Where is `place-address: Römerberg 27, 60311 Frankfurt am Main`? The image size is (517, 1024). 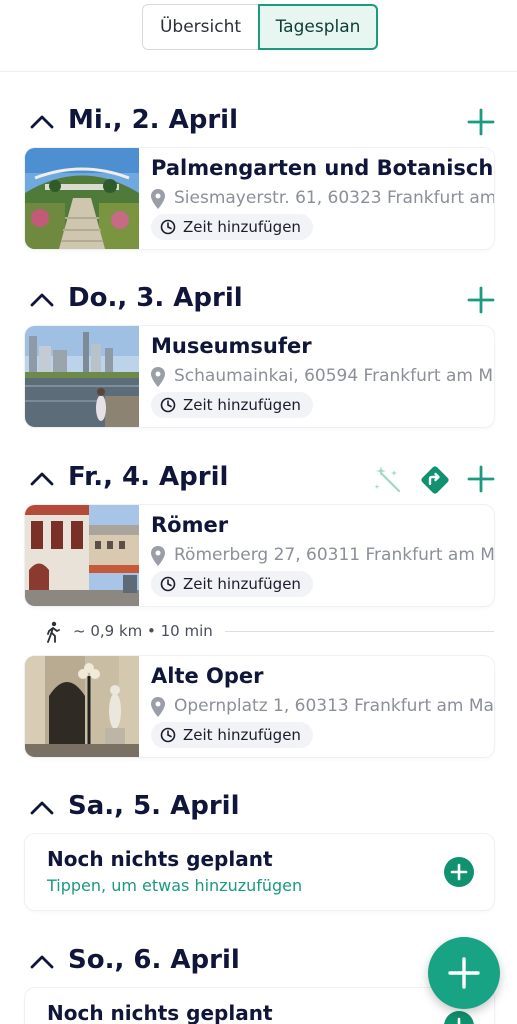 place-address: Römerberg 27, 60311 Frankfurt am Main is located at coordinates (334, 555).